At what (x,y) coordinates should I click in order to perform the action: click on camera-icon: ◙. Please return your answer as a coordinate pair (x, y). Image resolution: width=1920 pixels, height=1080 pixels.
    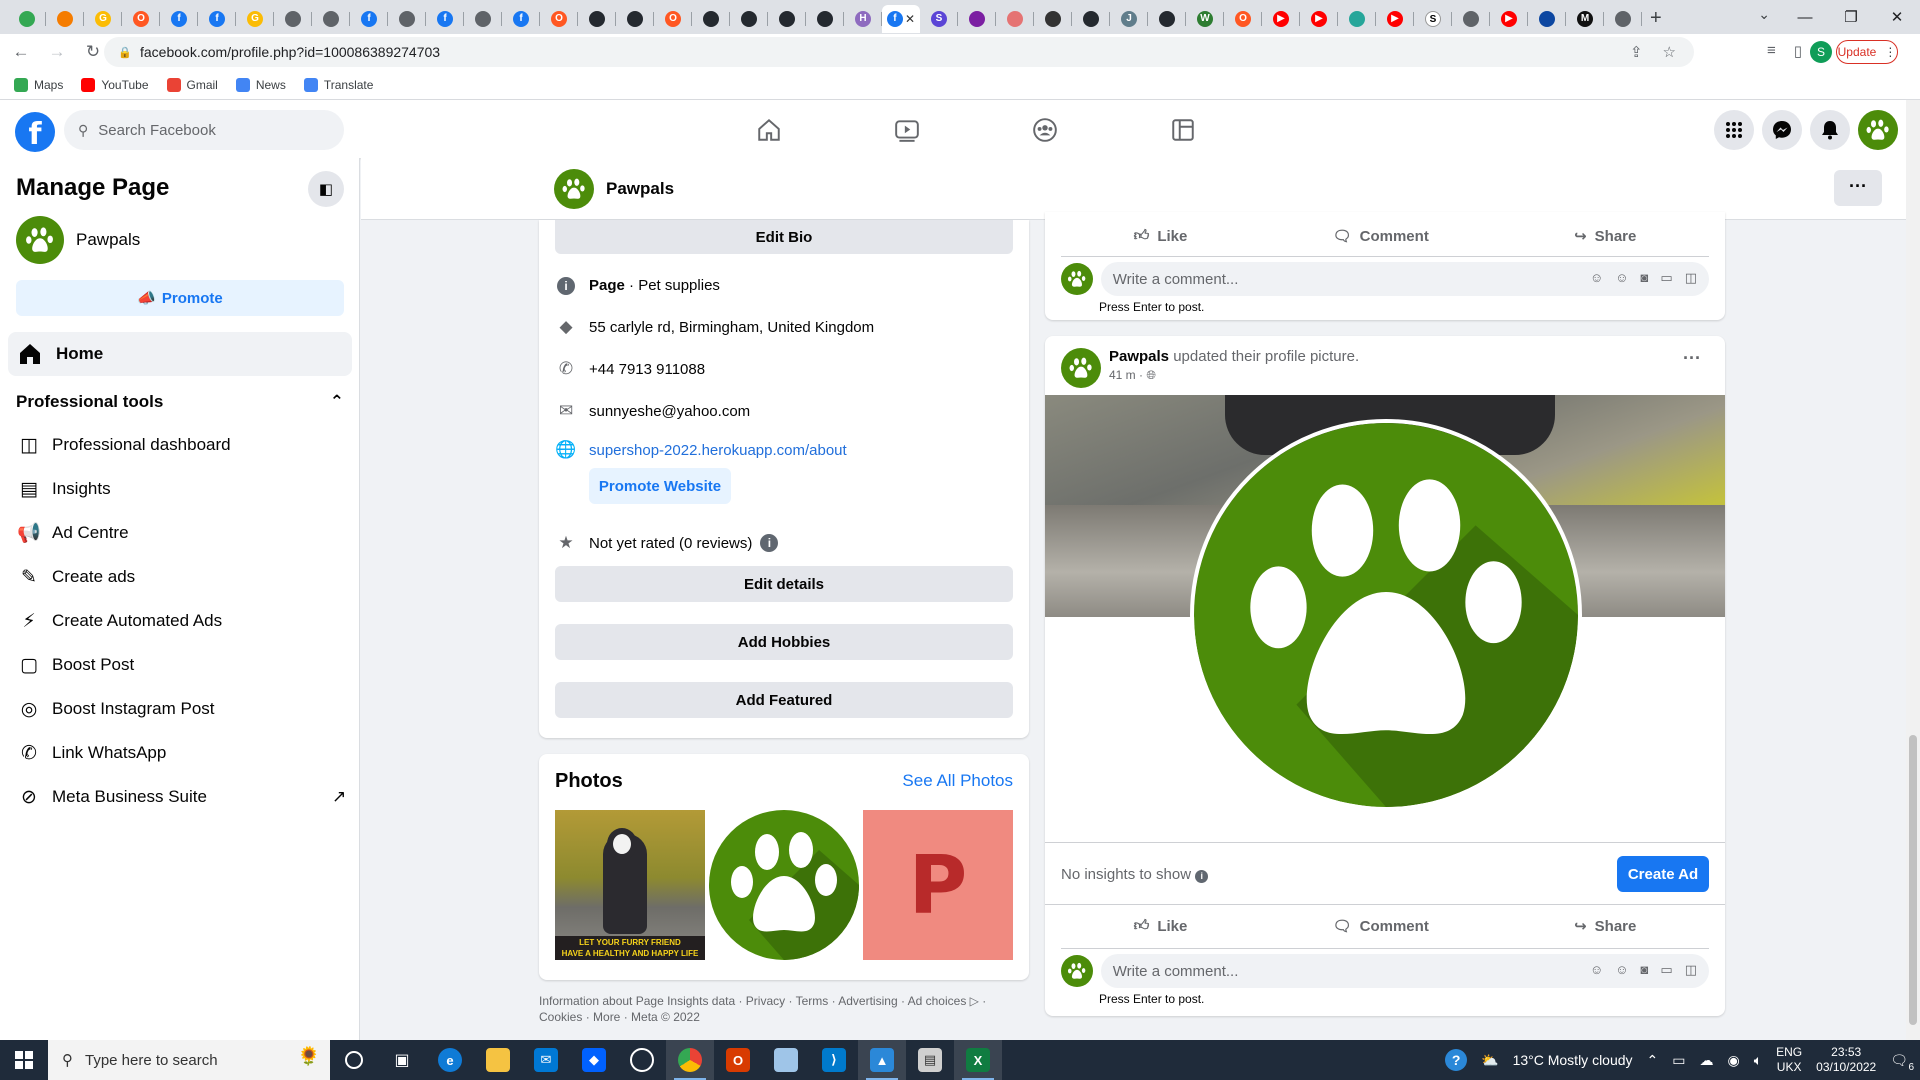
    Looking at the image, I should click on (1645, 970).